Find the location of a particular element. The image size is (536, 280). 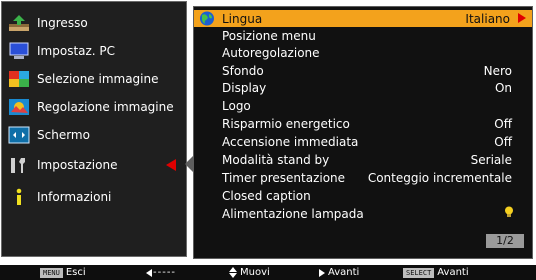

menu-item-selezione-immagine: Selezione immagine is located at coordinates (95, 79).